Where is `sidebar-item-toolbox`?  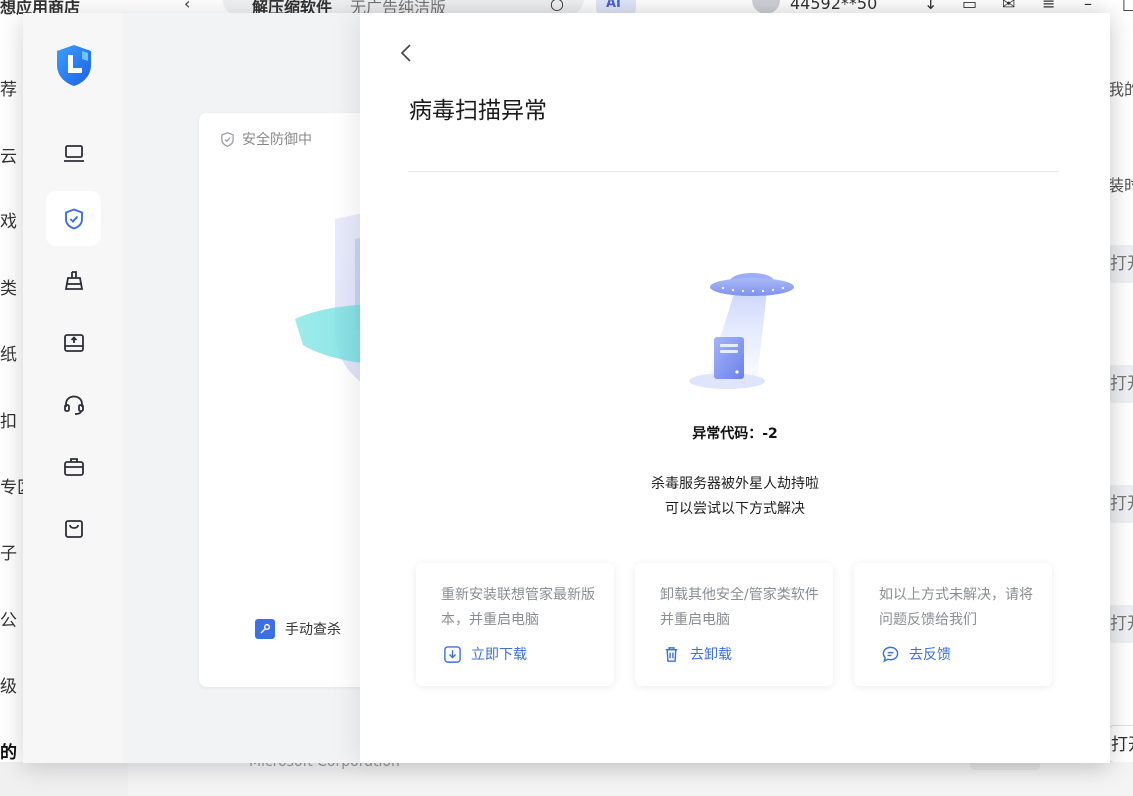
sidebar-item-toolbox is located at coordinates (73, 466).